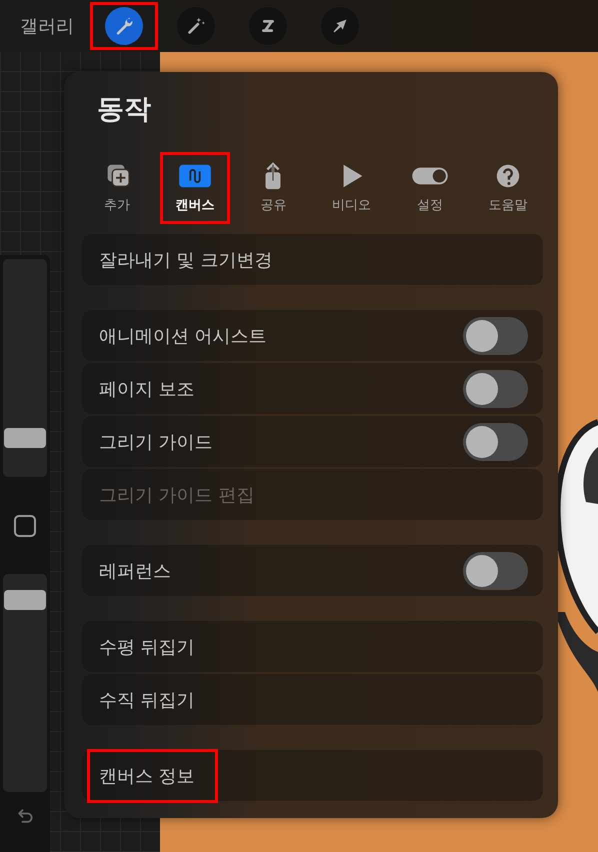  I want to click on modify-button, so click(25, 526).